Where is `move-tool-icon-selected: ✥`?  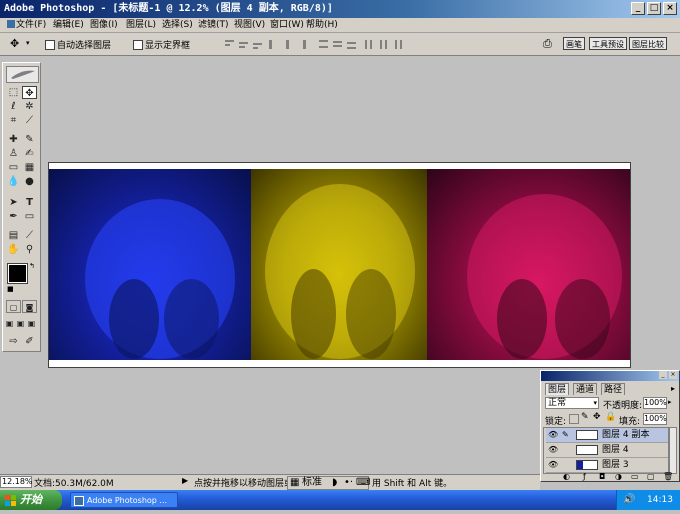 move-tool-icon-selected: ✥ is located at coordinates (29, 92).